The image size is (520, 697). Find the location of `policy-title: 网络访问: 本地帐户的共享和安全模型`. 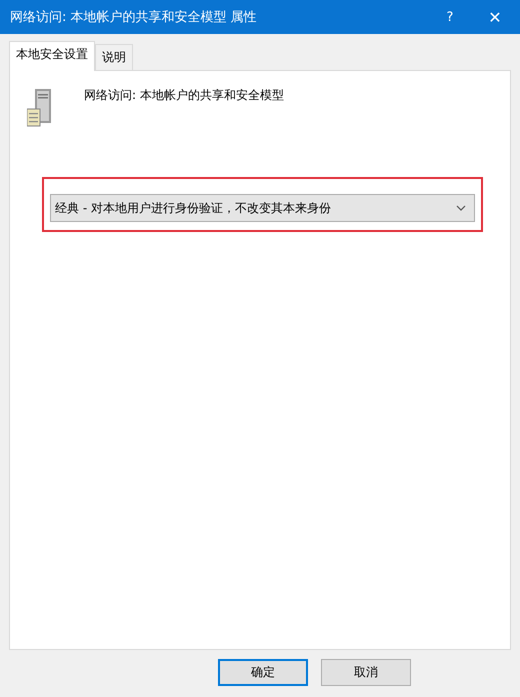

policy-title: 网络访问: 本地帐户的共享和安全模型 is located at coordinates (184, 95).